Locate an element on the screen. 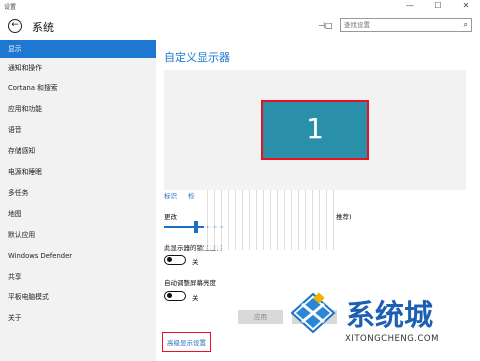 The height and width of the screenshot is (361, 480). page-title: 系统 is located at coordinates (43, 27).